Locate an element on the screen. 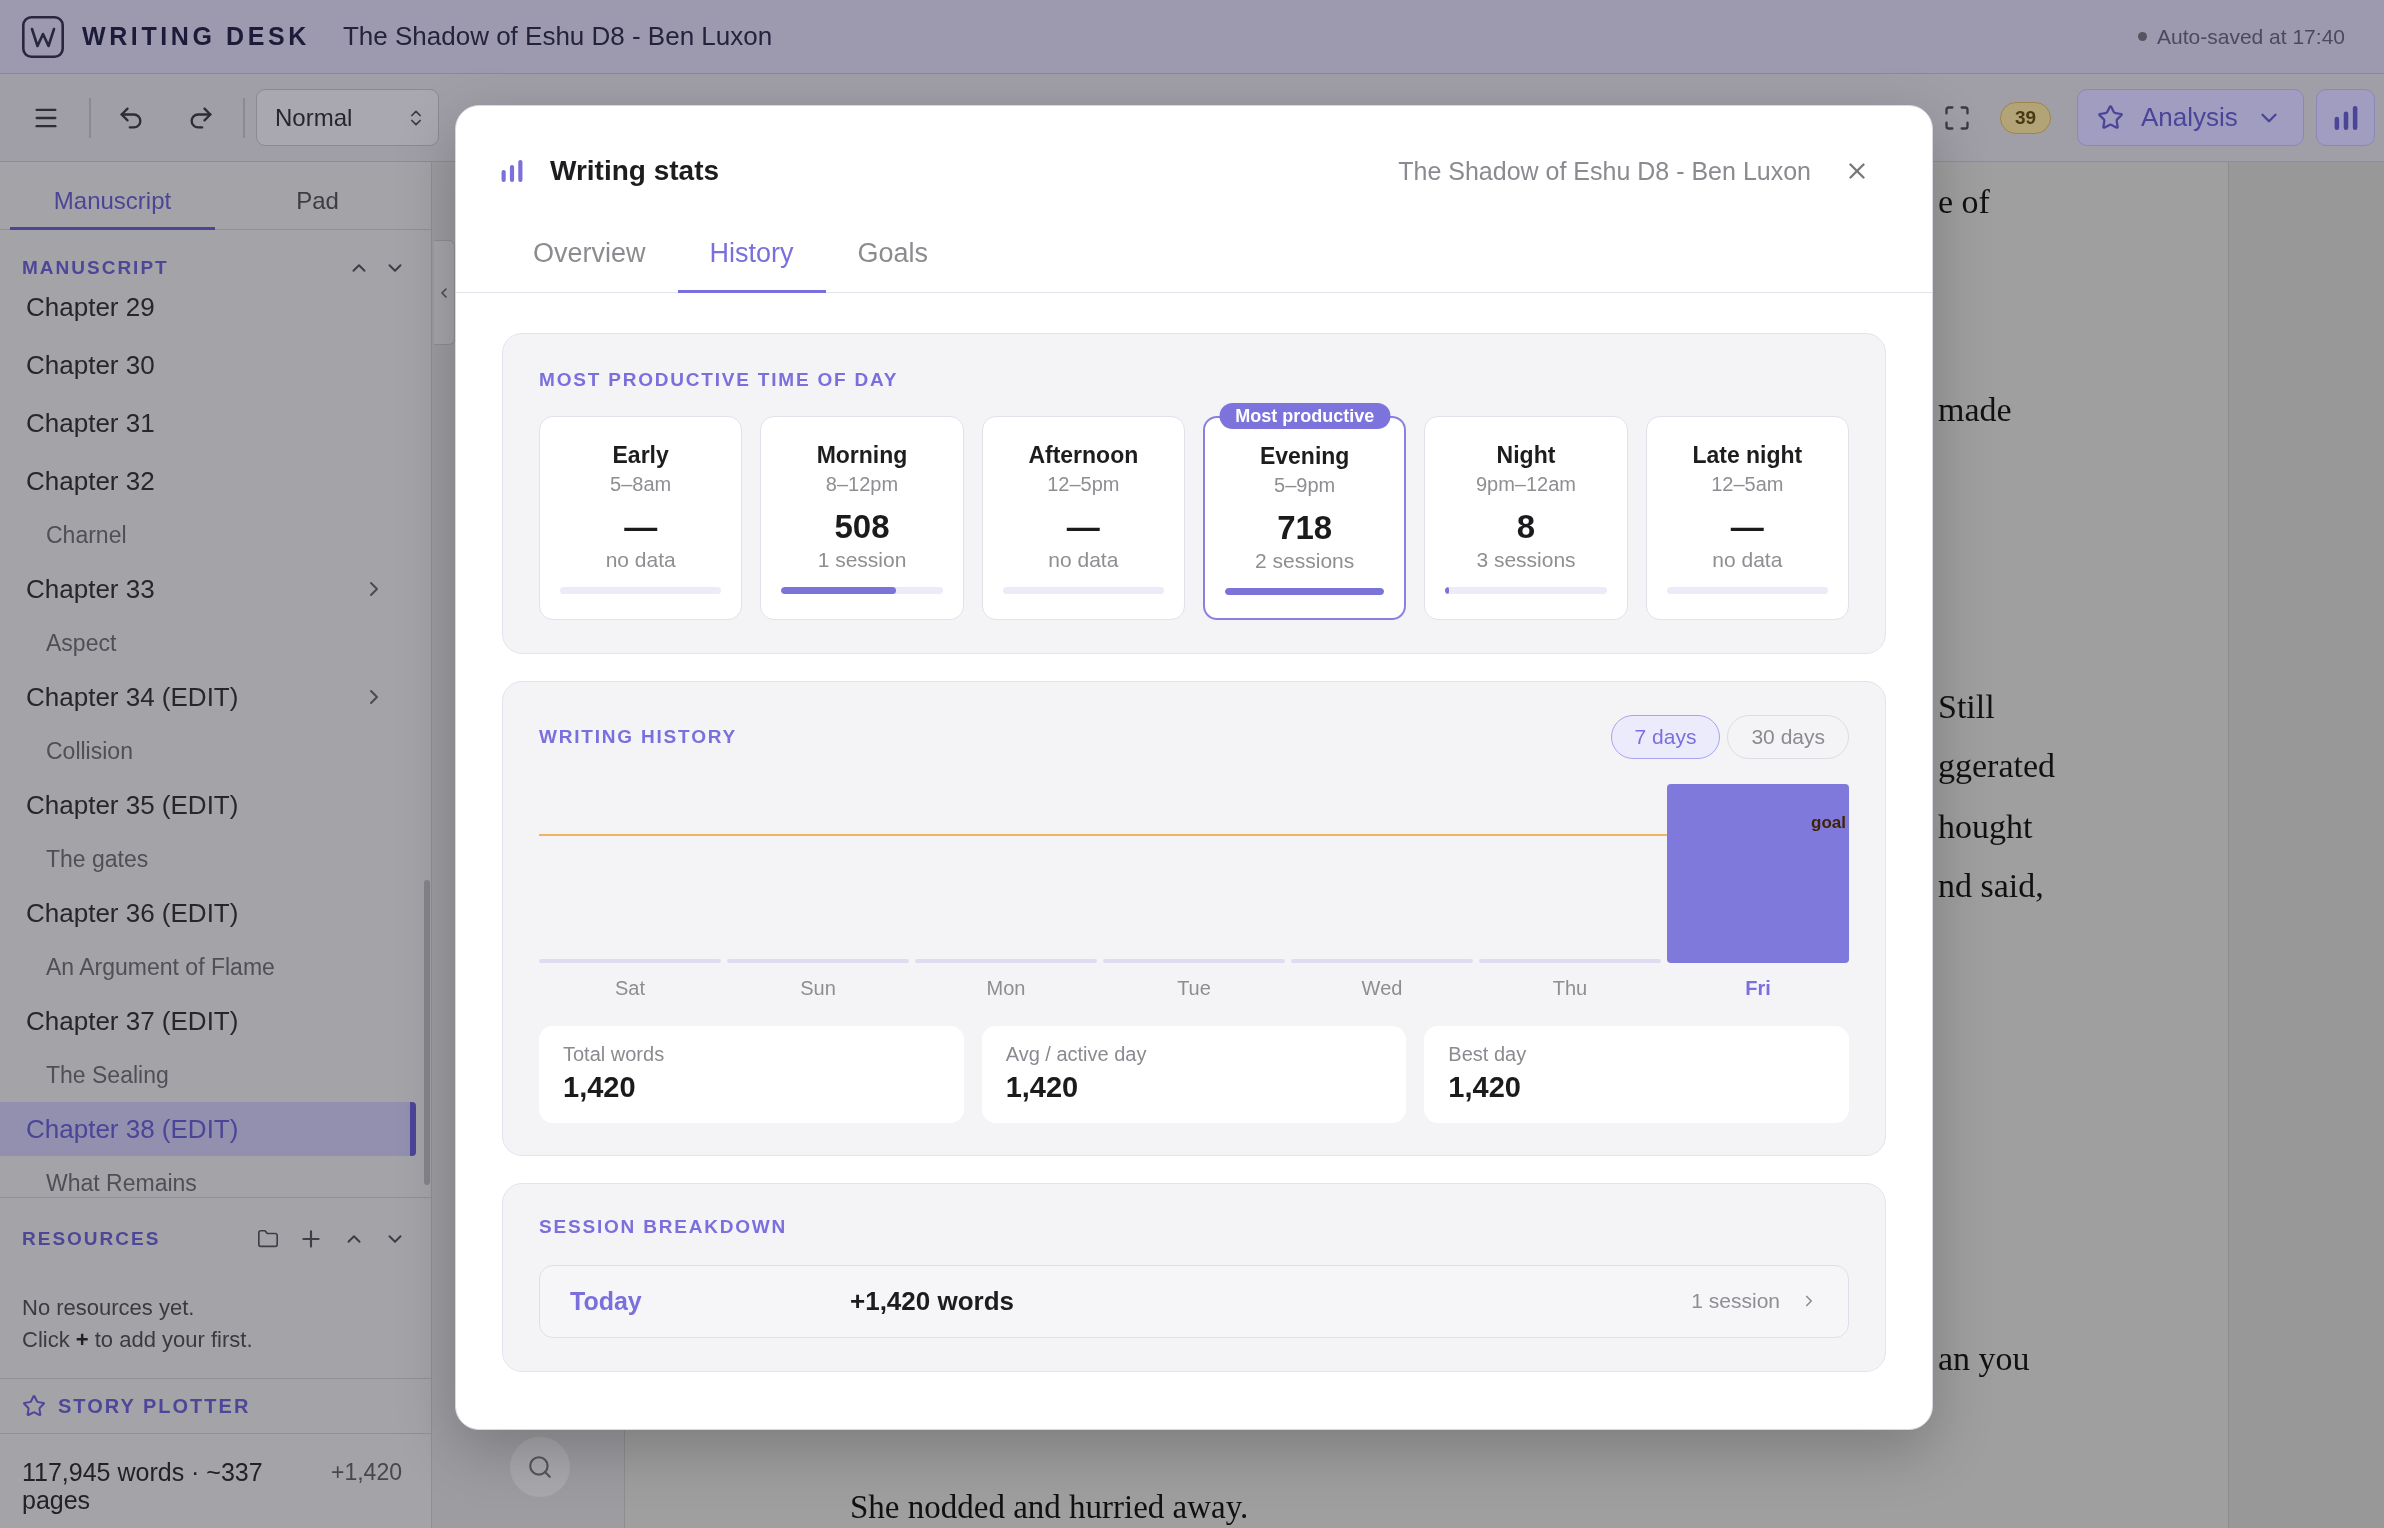 Image resolution: width=2384 pixels, height=1528 pixels. chapter-subtitle: Aspect is located at coordinates (215, 643).